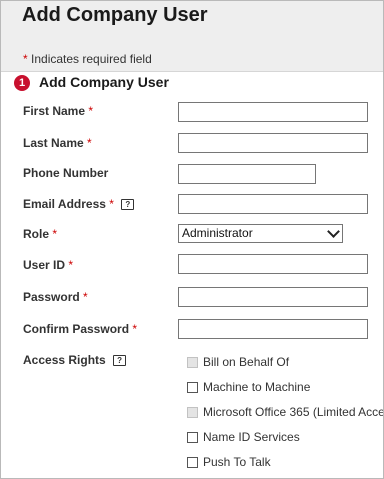 The width and height of the screenshot is (384, 479). I want to click on last-name-label-text: Last Name, so click(53, 143).